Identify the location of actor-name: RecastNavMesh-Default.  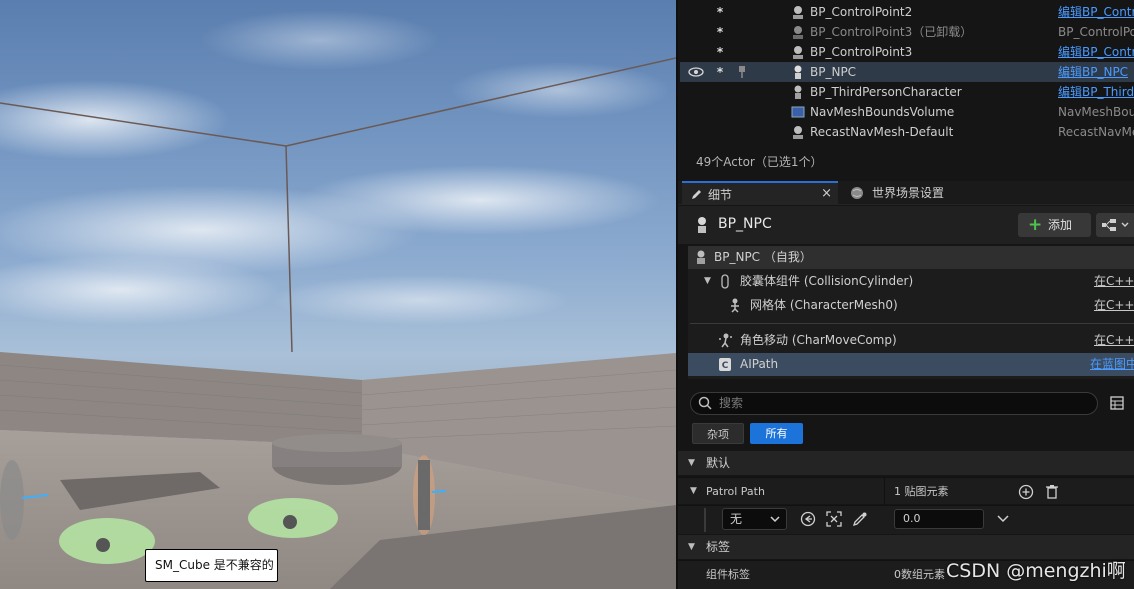
(882, 132).